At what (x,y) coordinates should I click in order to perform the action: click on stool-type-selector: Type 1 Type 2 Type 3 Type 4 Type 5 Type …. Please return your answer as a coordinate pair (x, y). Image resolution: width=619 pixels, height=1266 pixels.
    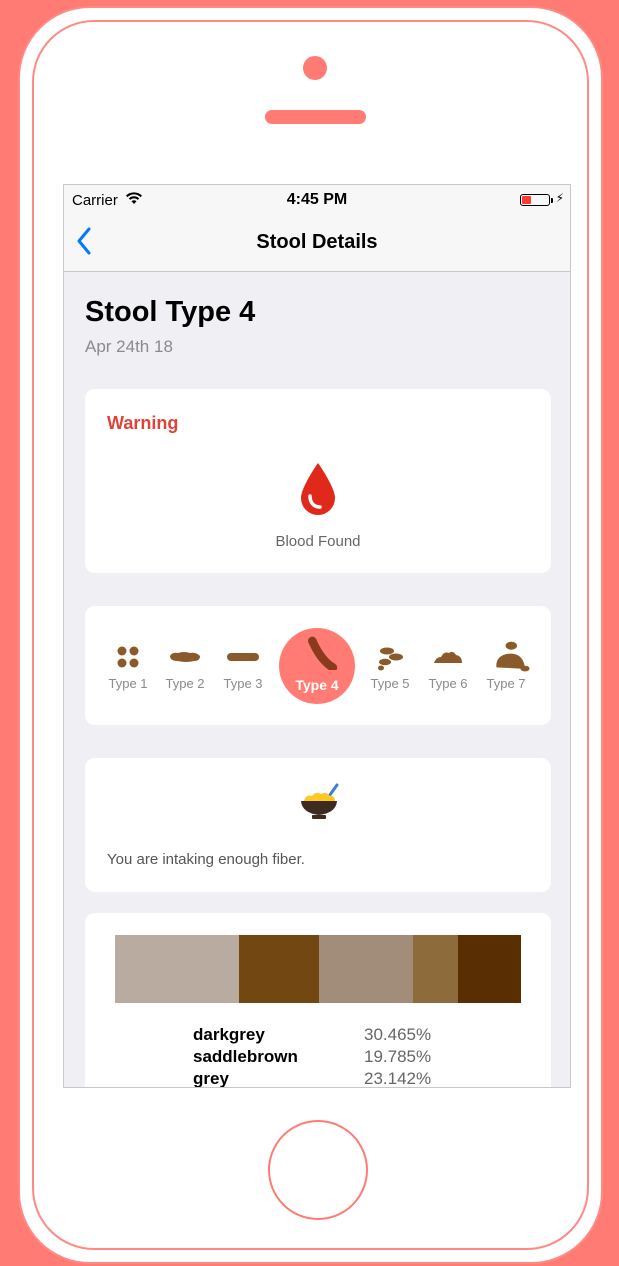
    Looking at the image, I should click on (318, 665).